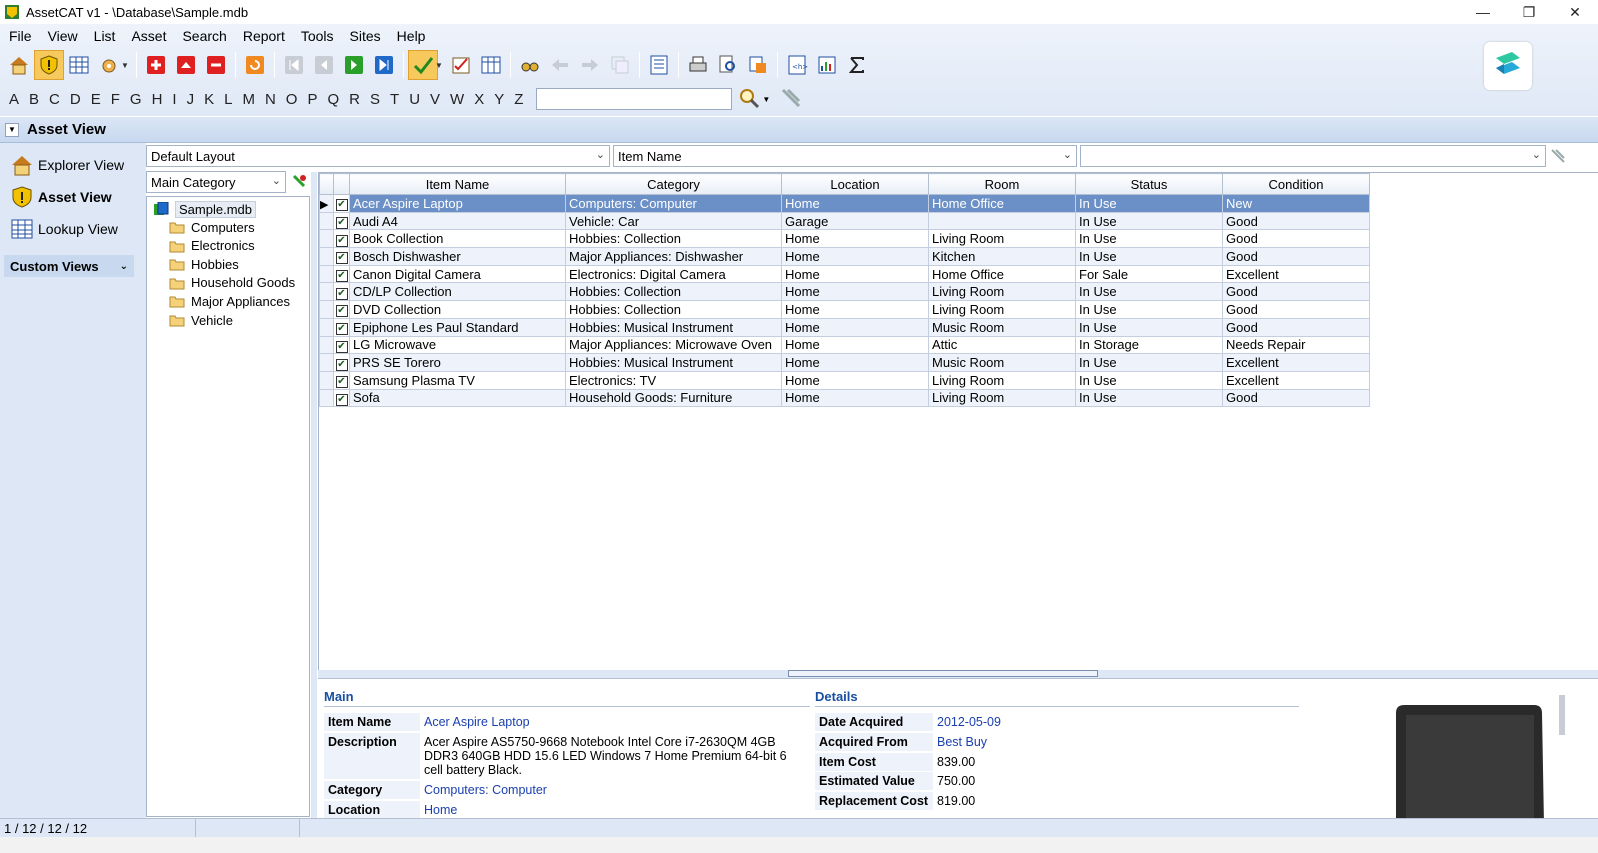 The width and height of the screenshot is (1598, 853). I want to click on tree-group-select: Main Category ⌄, so click(216, 182).